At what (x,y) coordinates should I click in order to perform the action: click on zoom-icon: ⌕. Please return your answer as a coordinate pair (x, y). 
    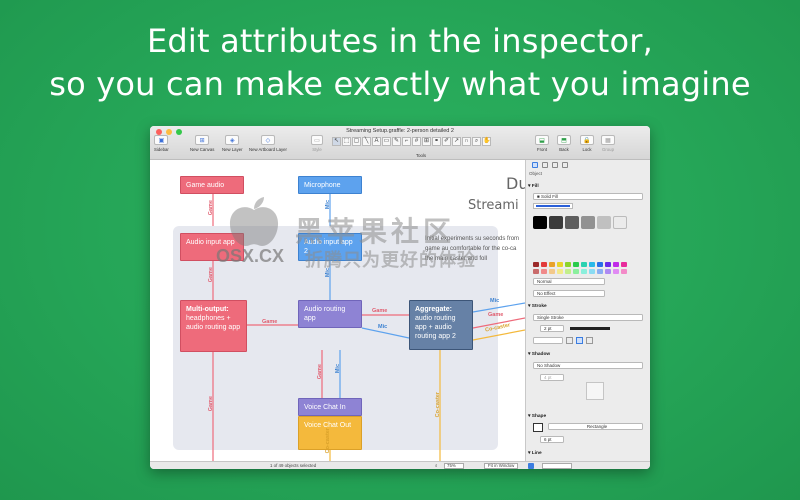
    Looking at the image, I should click on (476, 141).